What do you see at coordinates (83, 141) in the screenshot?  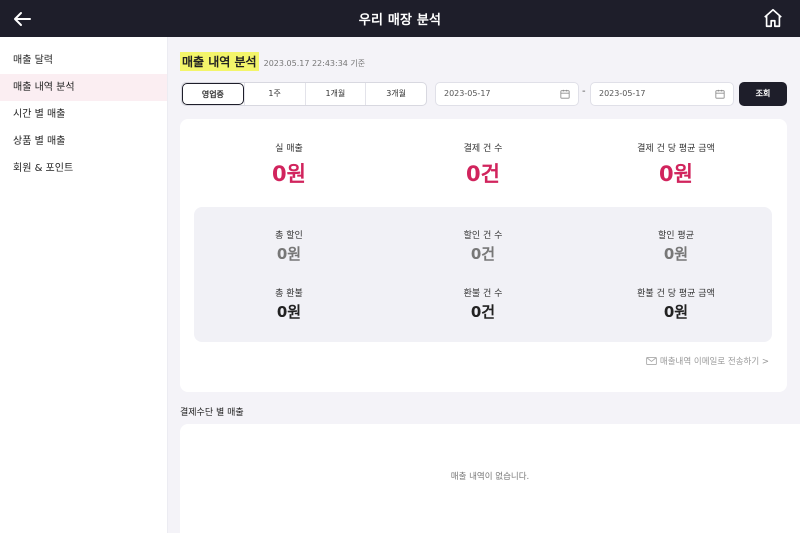 I see `sidebar-item-product-sales: 상품 별 매출` at bounding box center [83, 141].